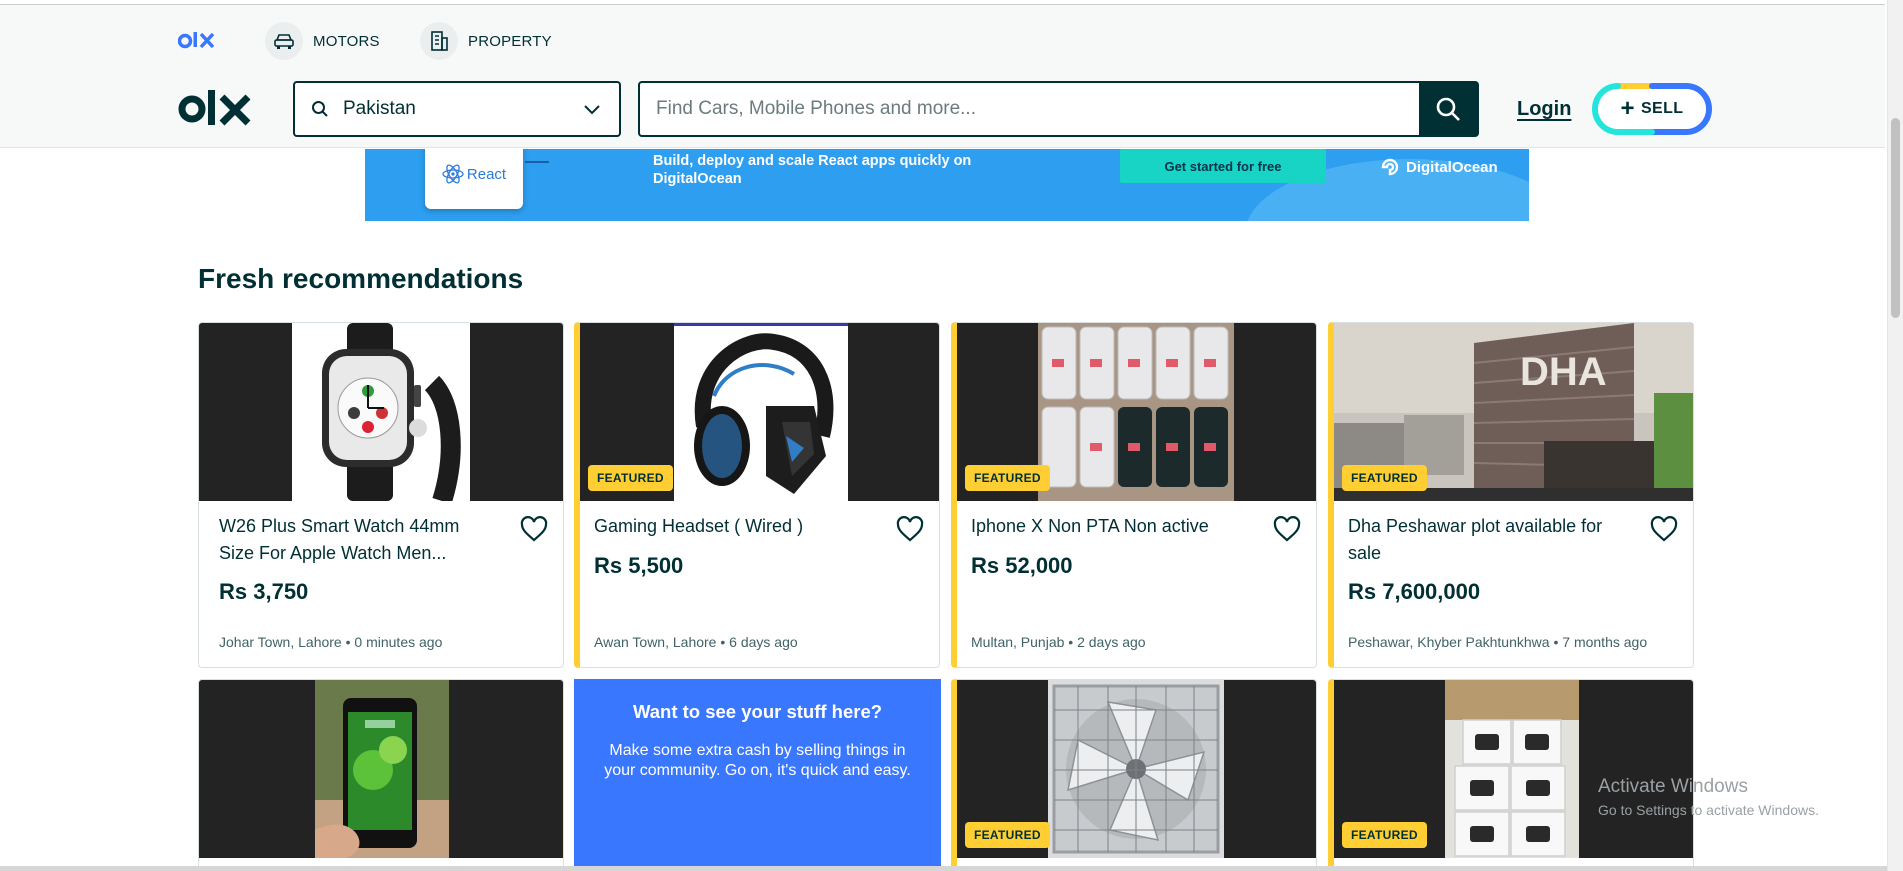 This screenshot has width=1903, height=871. I want to click on listing-meta: Awan Town, Lahore • 6 days ago, so click(696, 642).